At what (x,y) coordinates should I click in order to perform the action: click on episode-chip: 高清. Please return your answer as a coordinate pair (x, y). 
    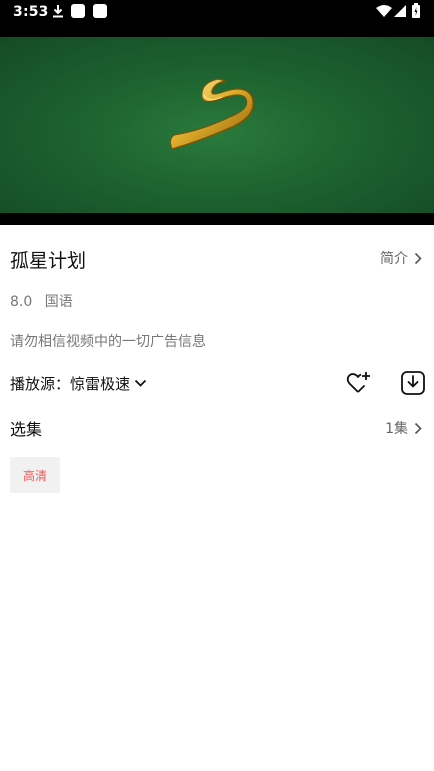
    Looking at the image, I should click on (35, 475).